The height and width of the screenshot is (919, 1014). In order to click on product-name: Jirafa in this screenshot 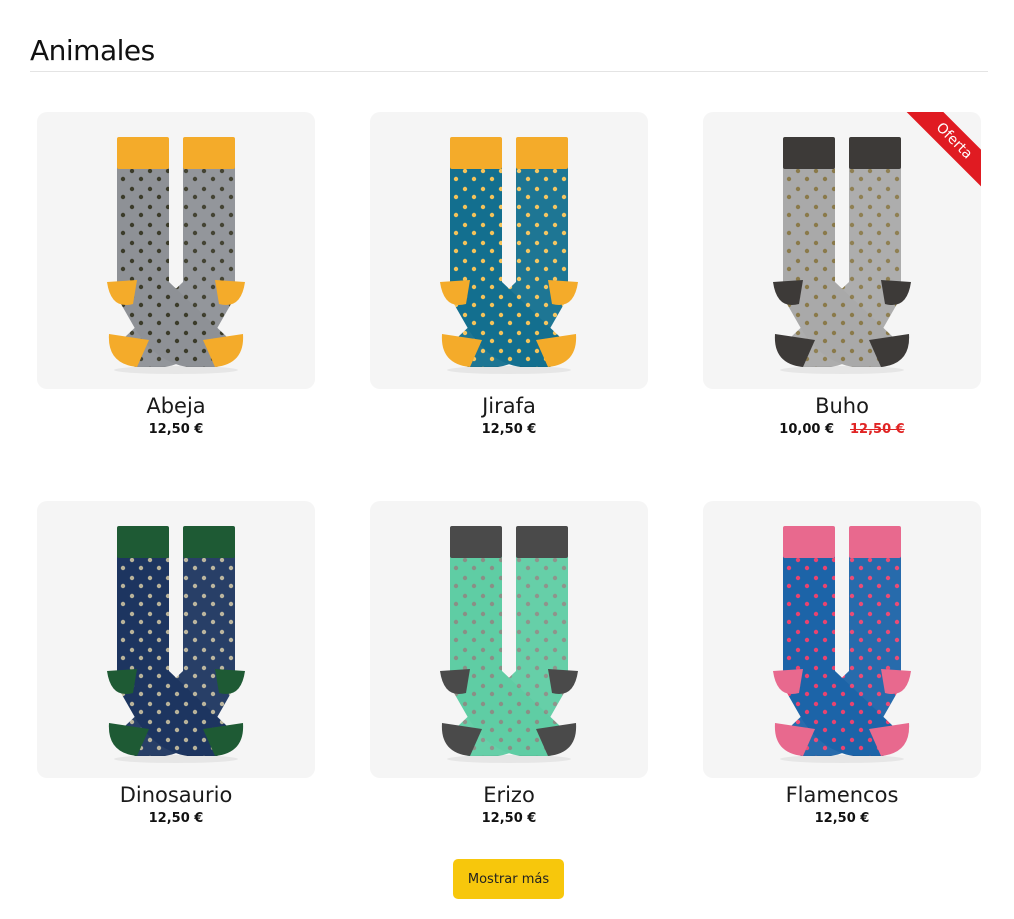, I will do `click(509, 406)`.